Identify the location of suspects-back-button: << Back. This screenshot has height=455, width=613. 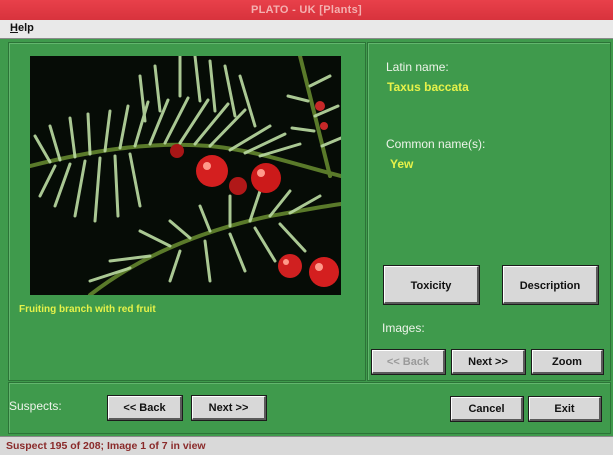
(145, 408).